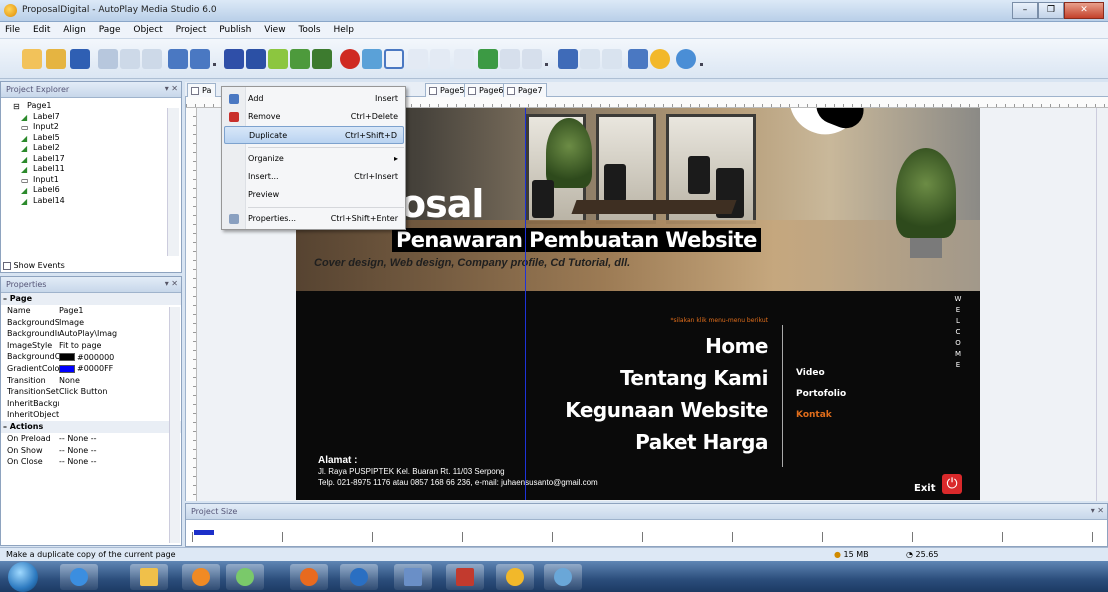 This screenshot has height=592, width=1108. What do you see at coordinates (91, 148) in the screenshot?
I see `tree-item: ◢ Label2` at bounding box center [91, 148].